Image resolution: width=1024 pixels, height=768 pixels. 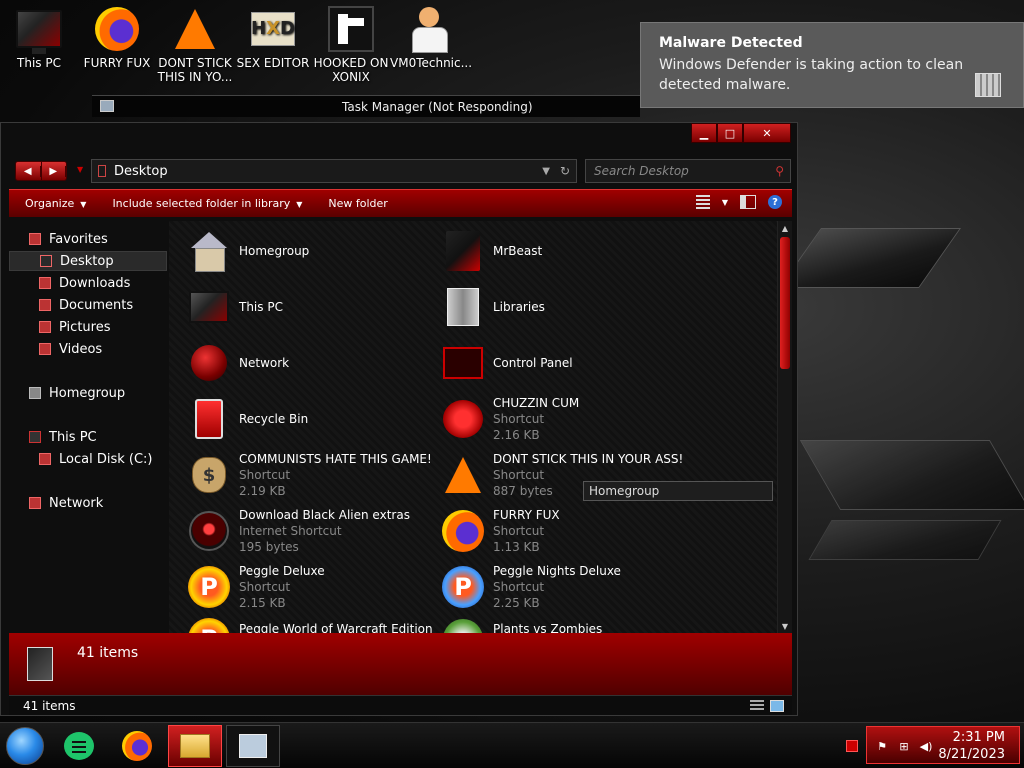 I want to click on list-item: Network, so click(x=312, y=363).